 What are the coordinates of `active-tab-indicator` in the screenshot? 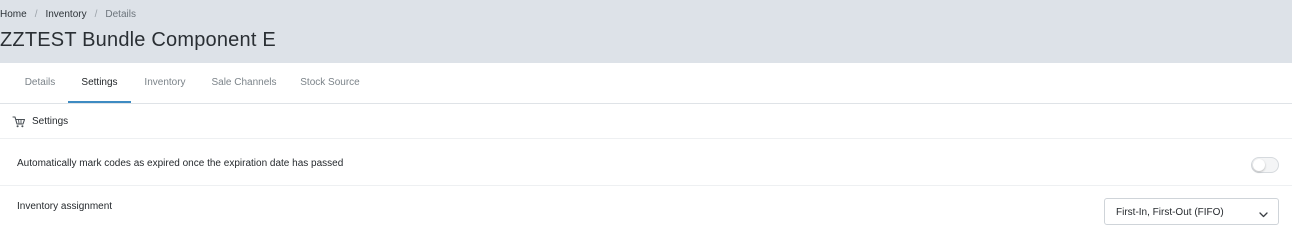 It's located at (99, 102).